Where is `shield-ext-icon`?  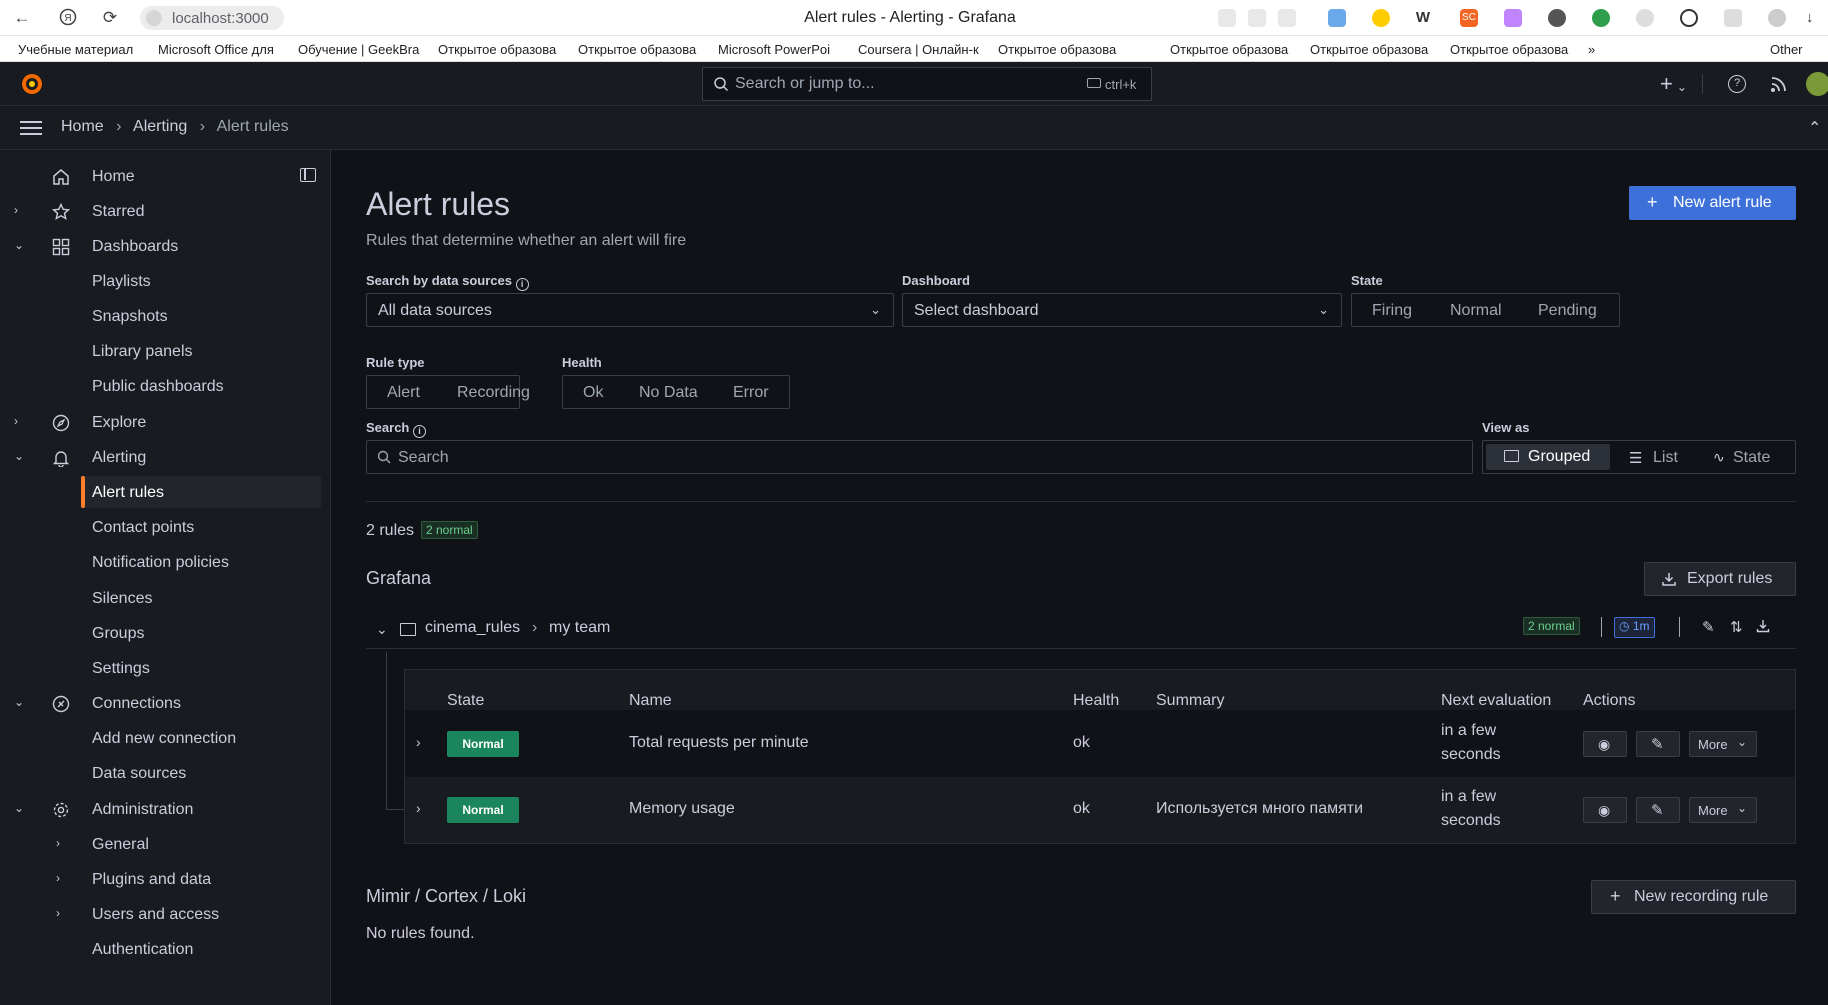
shield-ext-icon is located at coordinates (1689, 18).